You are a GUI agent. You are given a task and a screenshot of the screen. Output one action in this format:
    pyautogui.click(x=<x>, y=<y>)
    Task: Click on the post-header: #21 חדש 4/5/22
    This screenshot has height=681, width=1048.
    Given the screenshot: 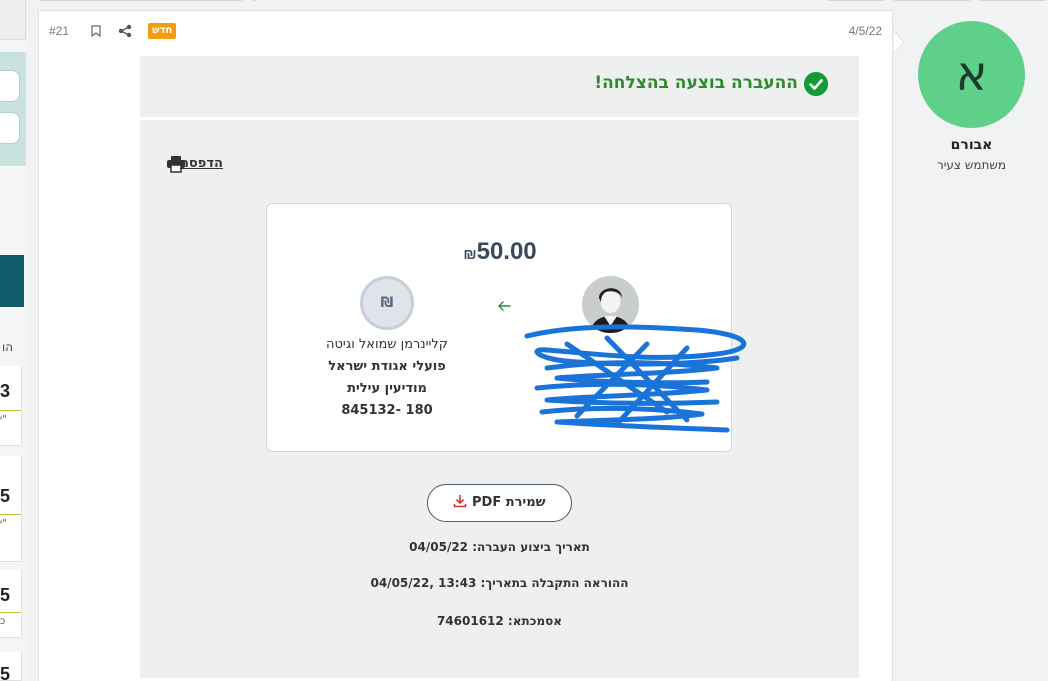 What is the action you would take?
    pyautogui.click(x=465, y=30)
    